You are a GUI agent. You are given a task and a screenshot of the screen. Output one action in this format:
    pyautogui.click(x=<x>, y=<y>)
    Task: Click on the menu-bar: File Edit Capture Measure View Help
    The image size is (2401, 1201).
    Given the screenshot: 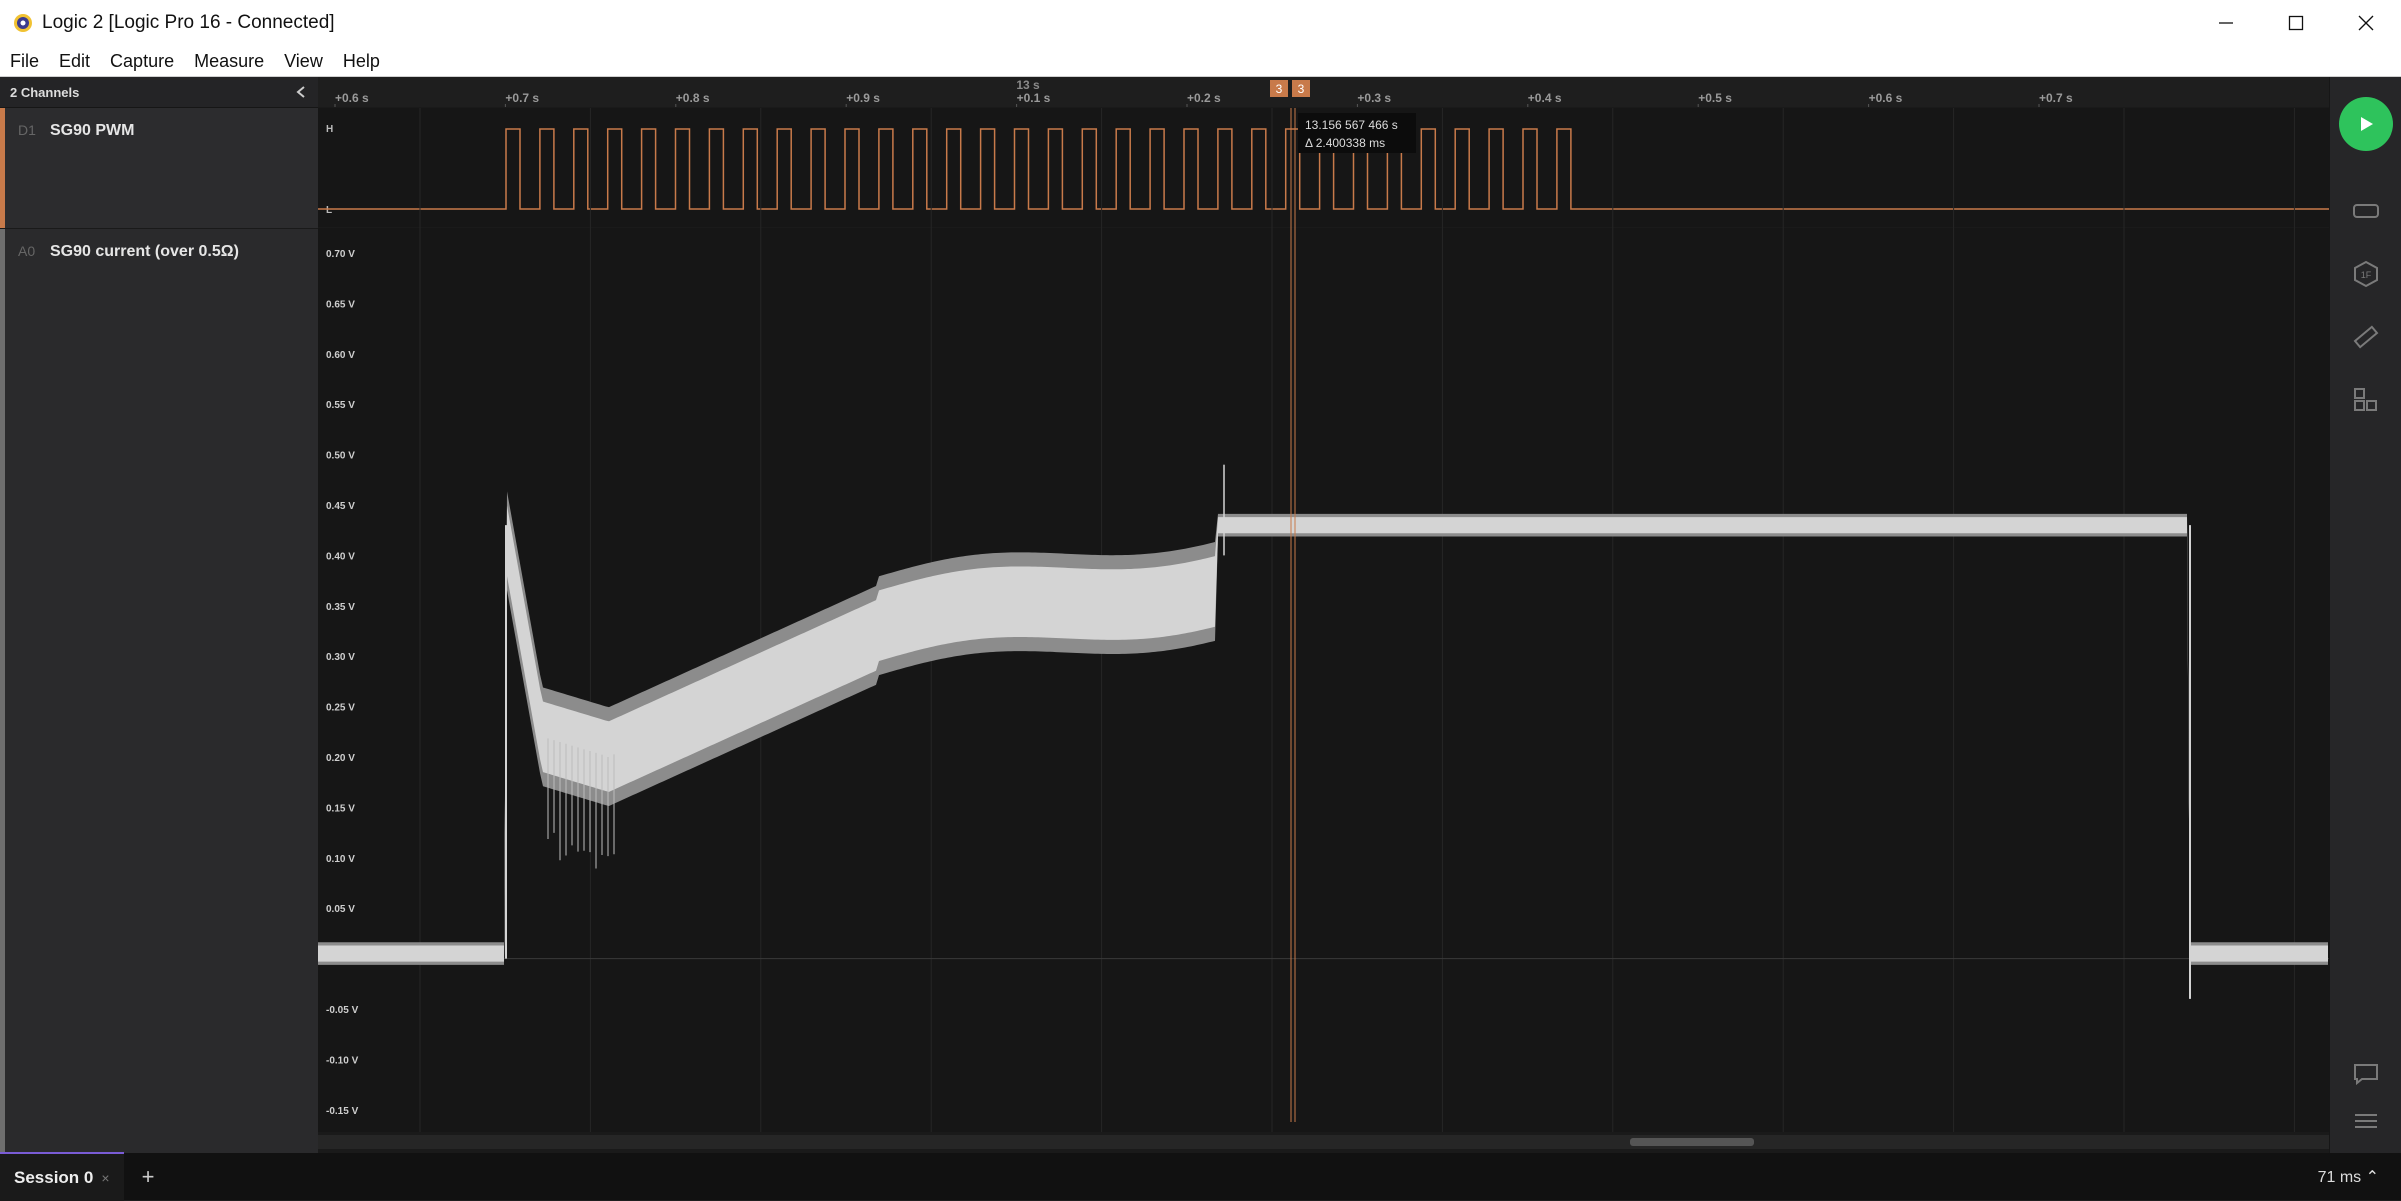 What is the action you would take?
    pyautogui.click(x=1200, y=61)
    